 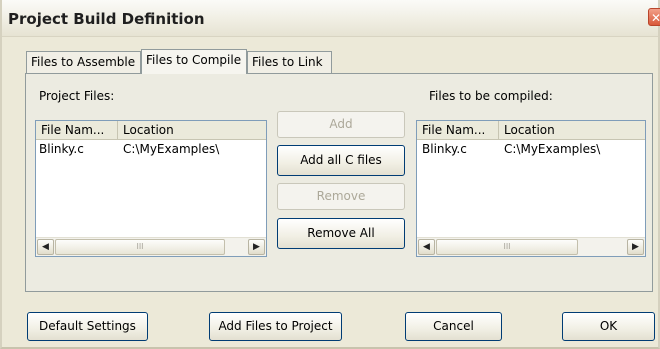 I want to click on dialog-title: Project Build Definition, so click(x=106, y=19).